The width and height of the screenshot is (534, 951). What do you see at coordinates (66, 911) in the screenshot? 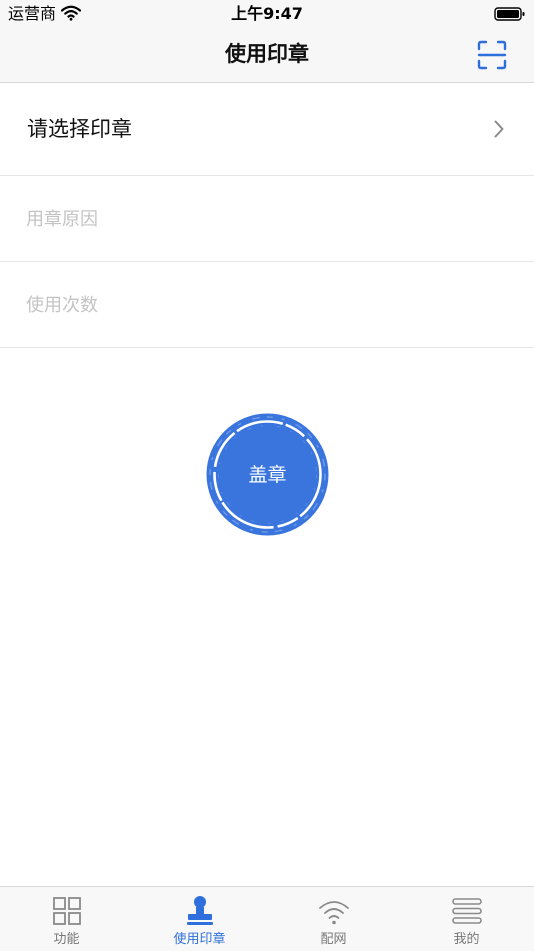
I see `grid-icon` at bounding box center [66, 911].